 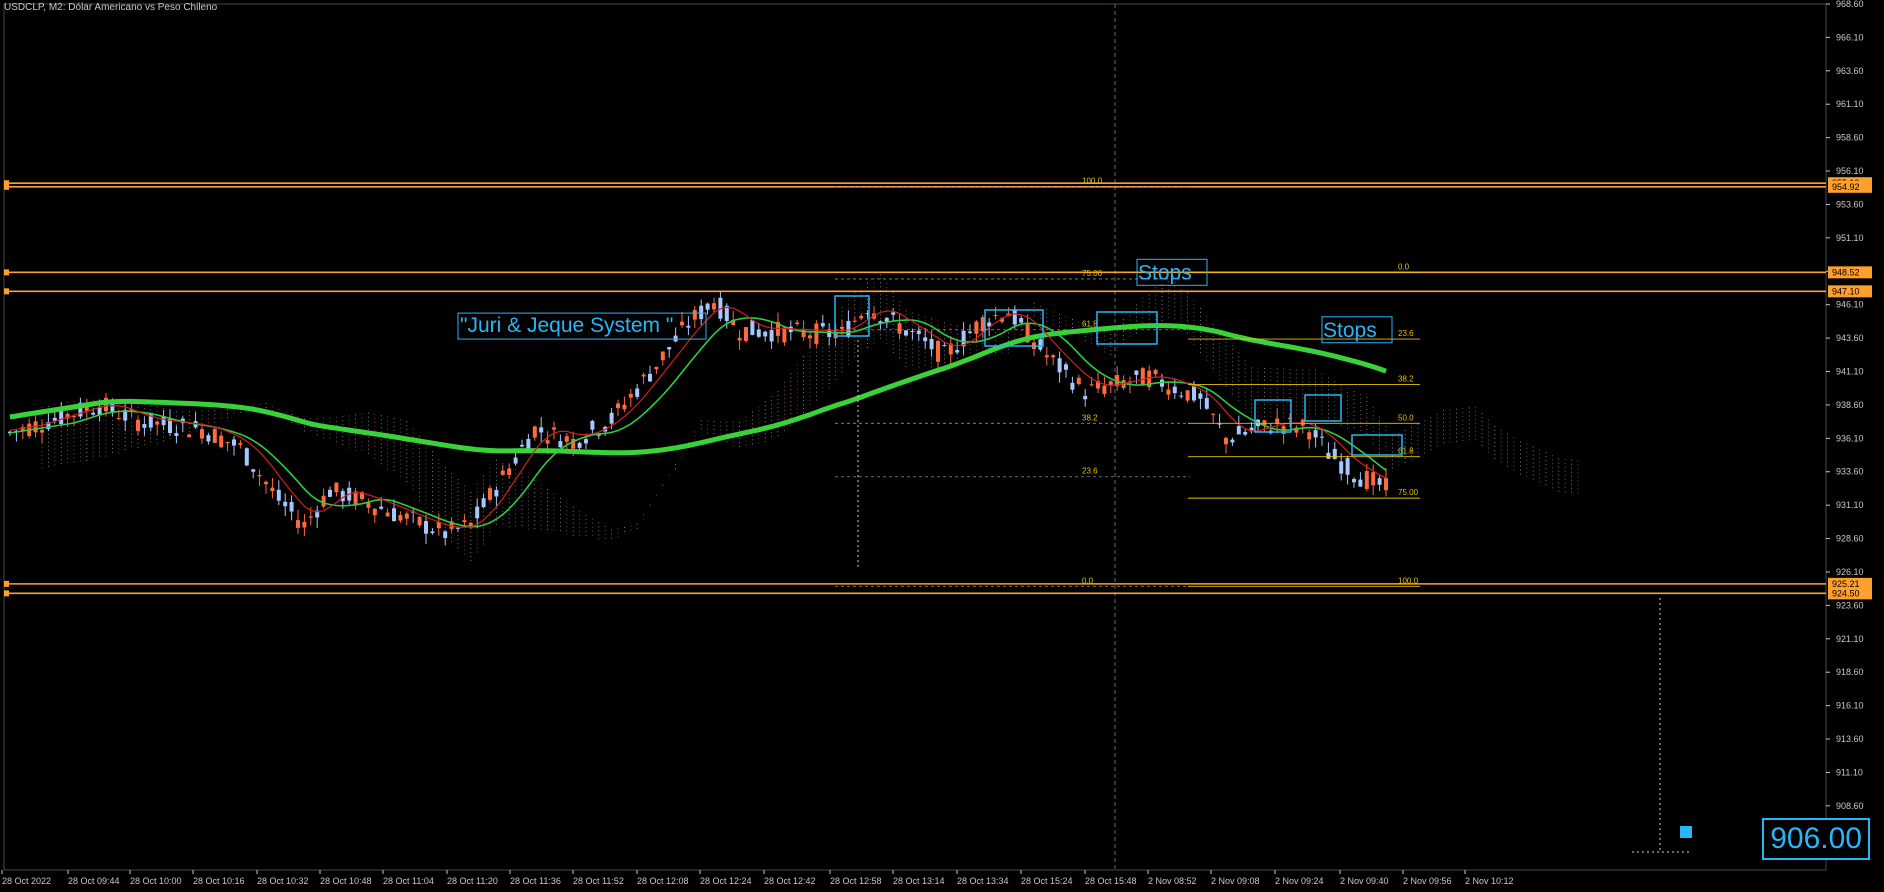 What do you see at coordinates (1299, 881) in the screenshot?
I see `x-tick-label: 2 Nov 09:24` at bounding box center [1299, 881].